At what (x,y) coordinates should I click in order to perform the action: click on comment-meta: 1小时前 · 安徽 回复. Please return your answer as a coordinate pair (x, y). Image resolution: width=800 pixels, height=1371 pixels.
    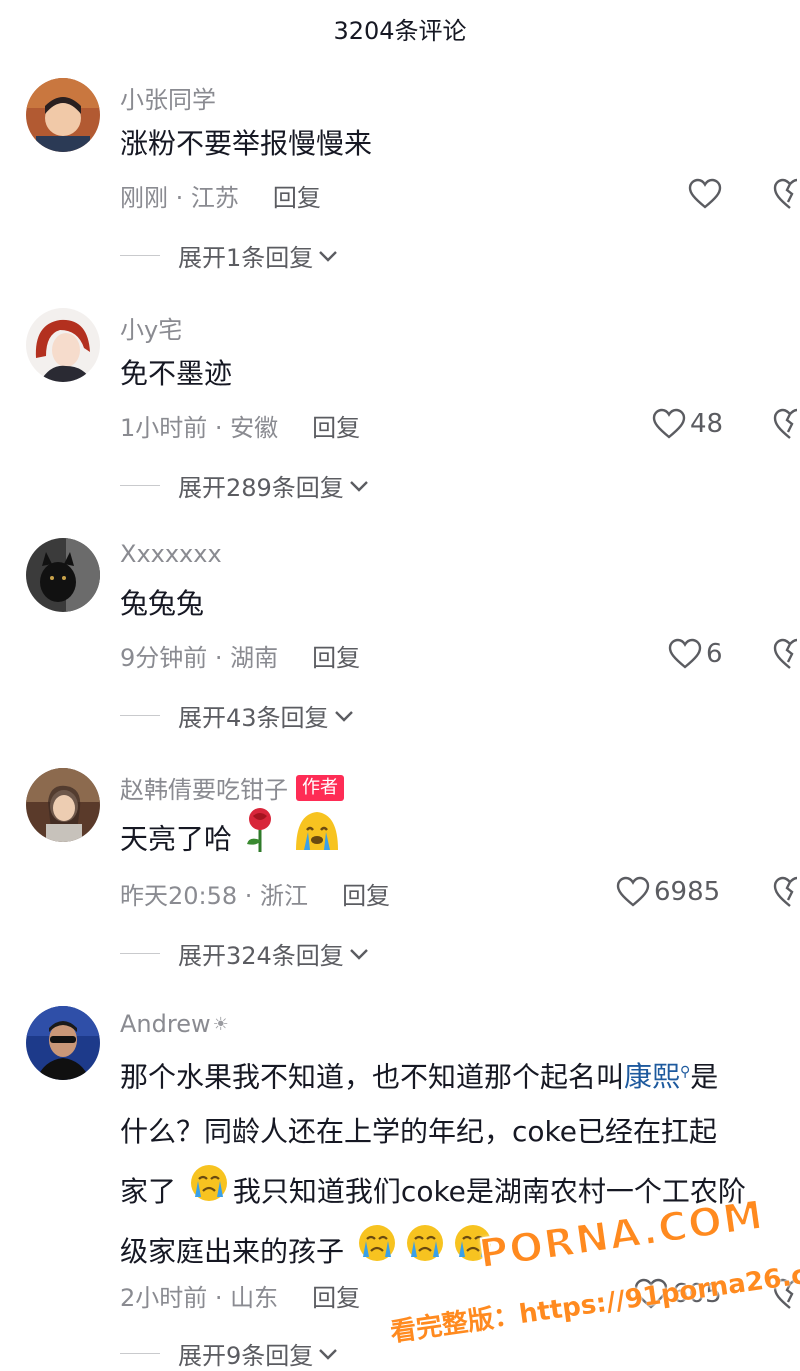
    Looking at the image, I should click on (240, 425).